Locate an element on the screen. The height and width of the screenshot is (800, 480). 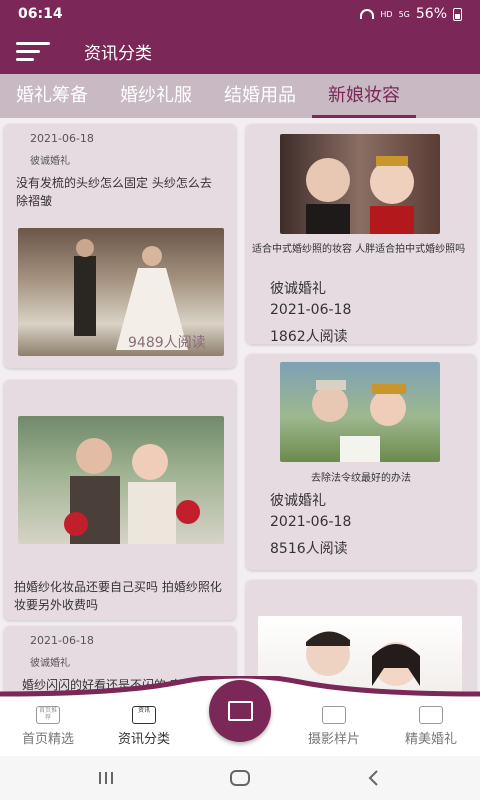
system-nav-bar is located at coordinates (240, 778).